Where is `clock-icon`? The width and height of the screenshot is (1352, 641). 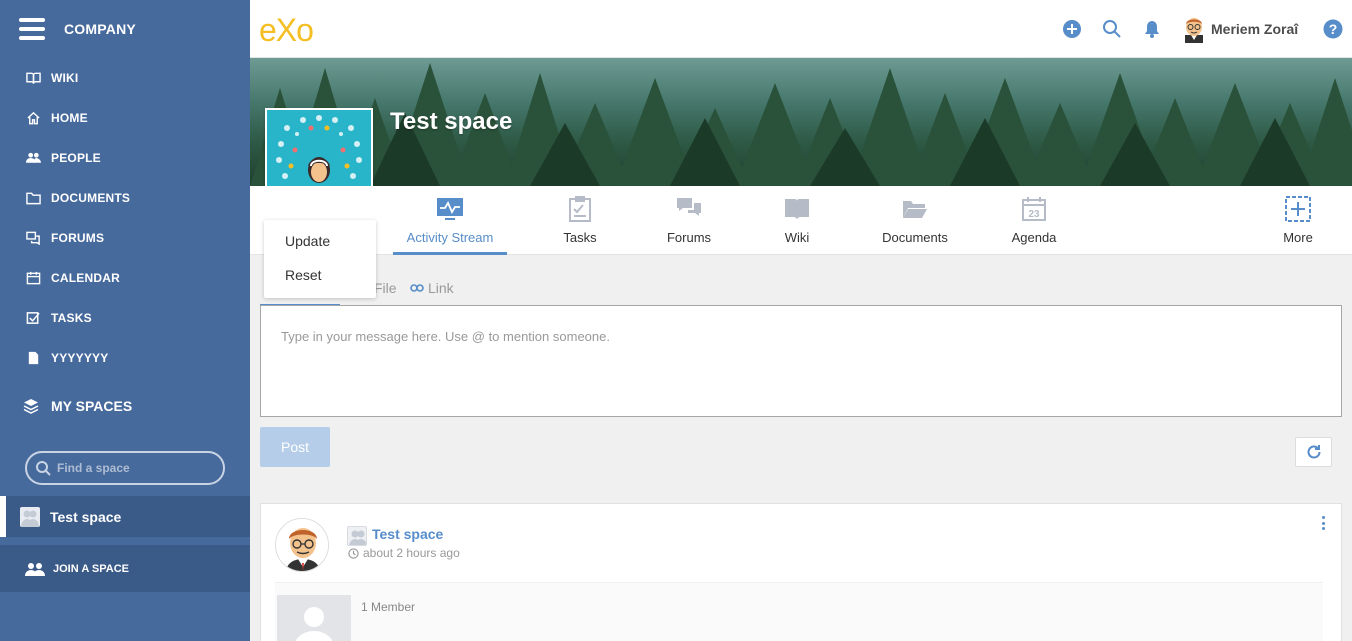 clock-icon is located at coordinates (353, 553).